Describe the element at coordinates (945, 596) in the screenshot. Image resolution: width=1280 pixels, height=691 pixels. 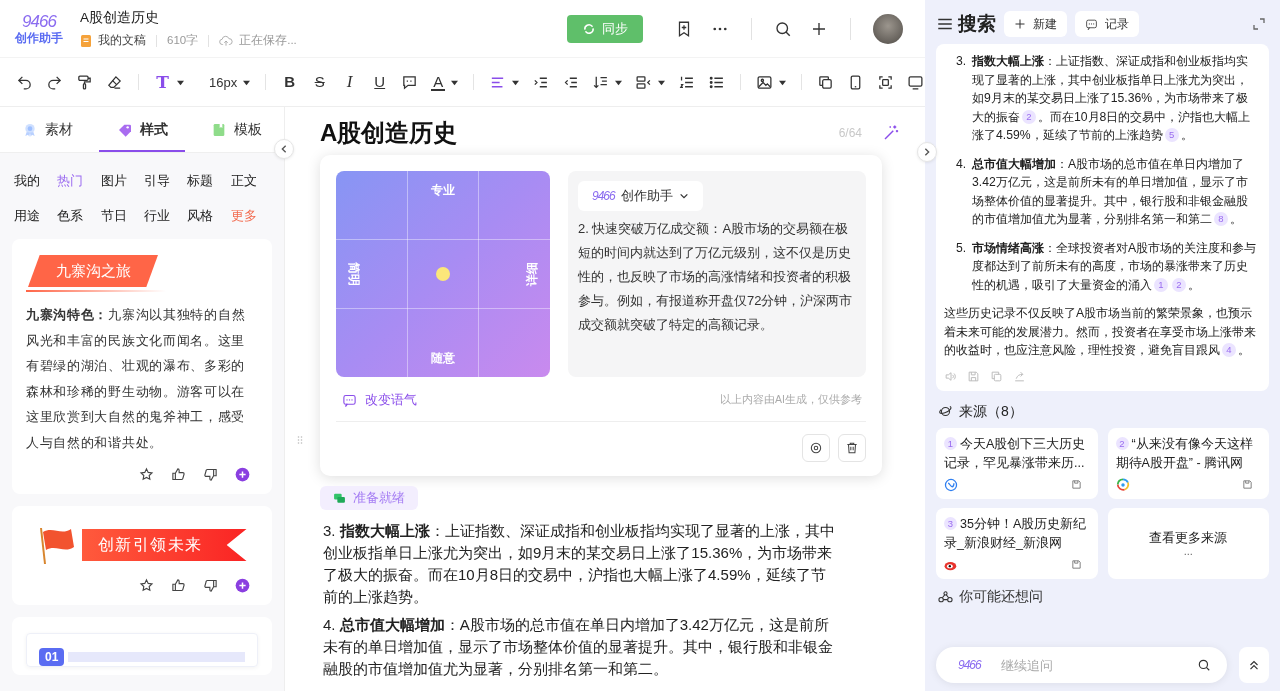
I see `nodes-icon` at that location.